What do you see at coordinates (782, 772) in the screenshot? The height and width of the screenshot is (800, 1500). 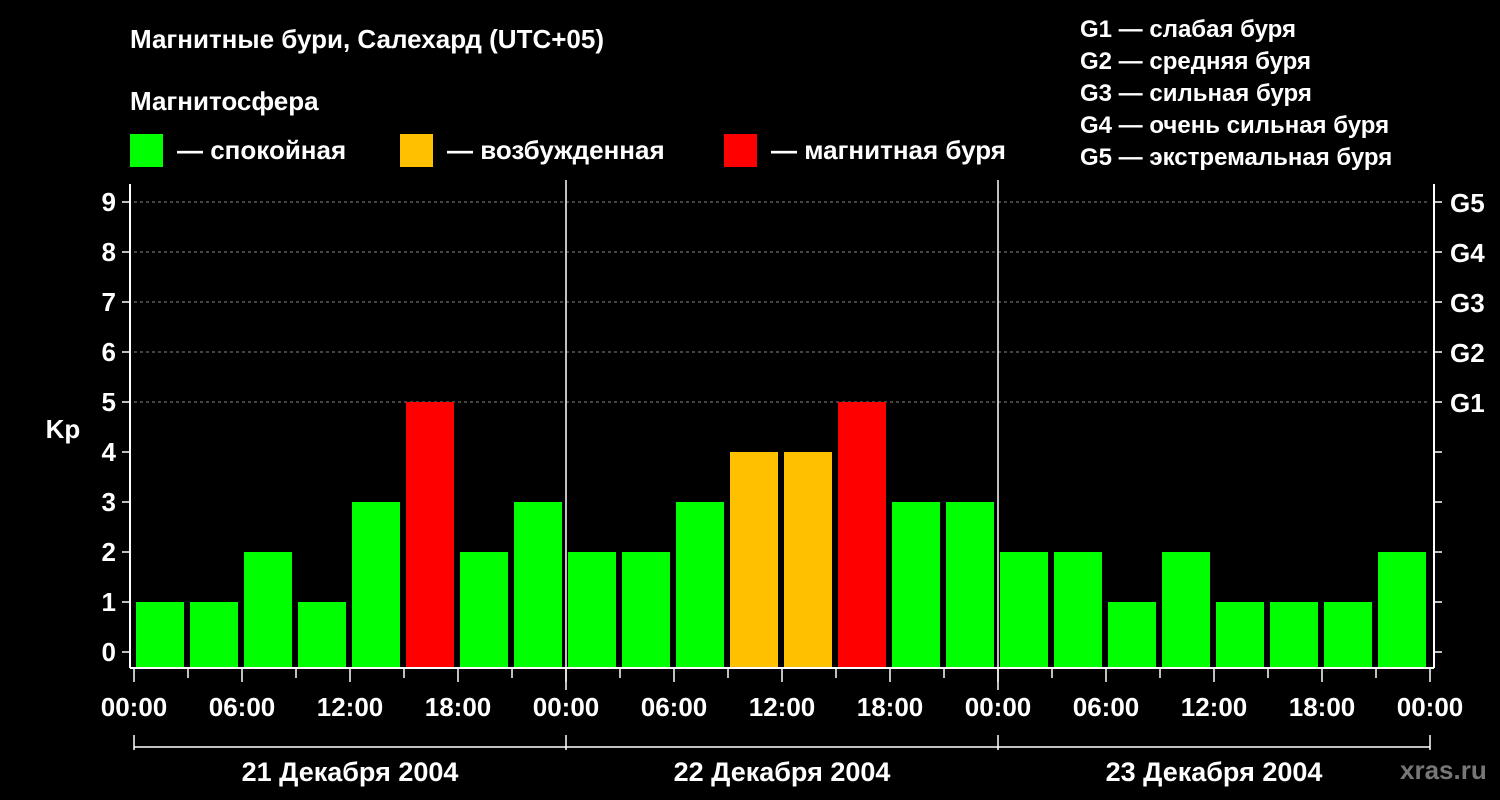 I see `day-label: 22 Декабря 2004` at bounding box center [782, 772].